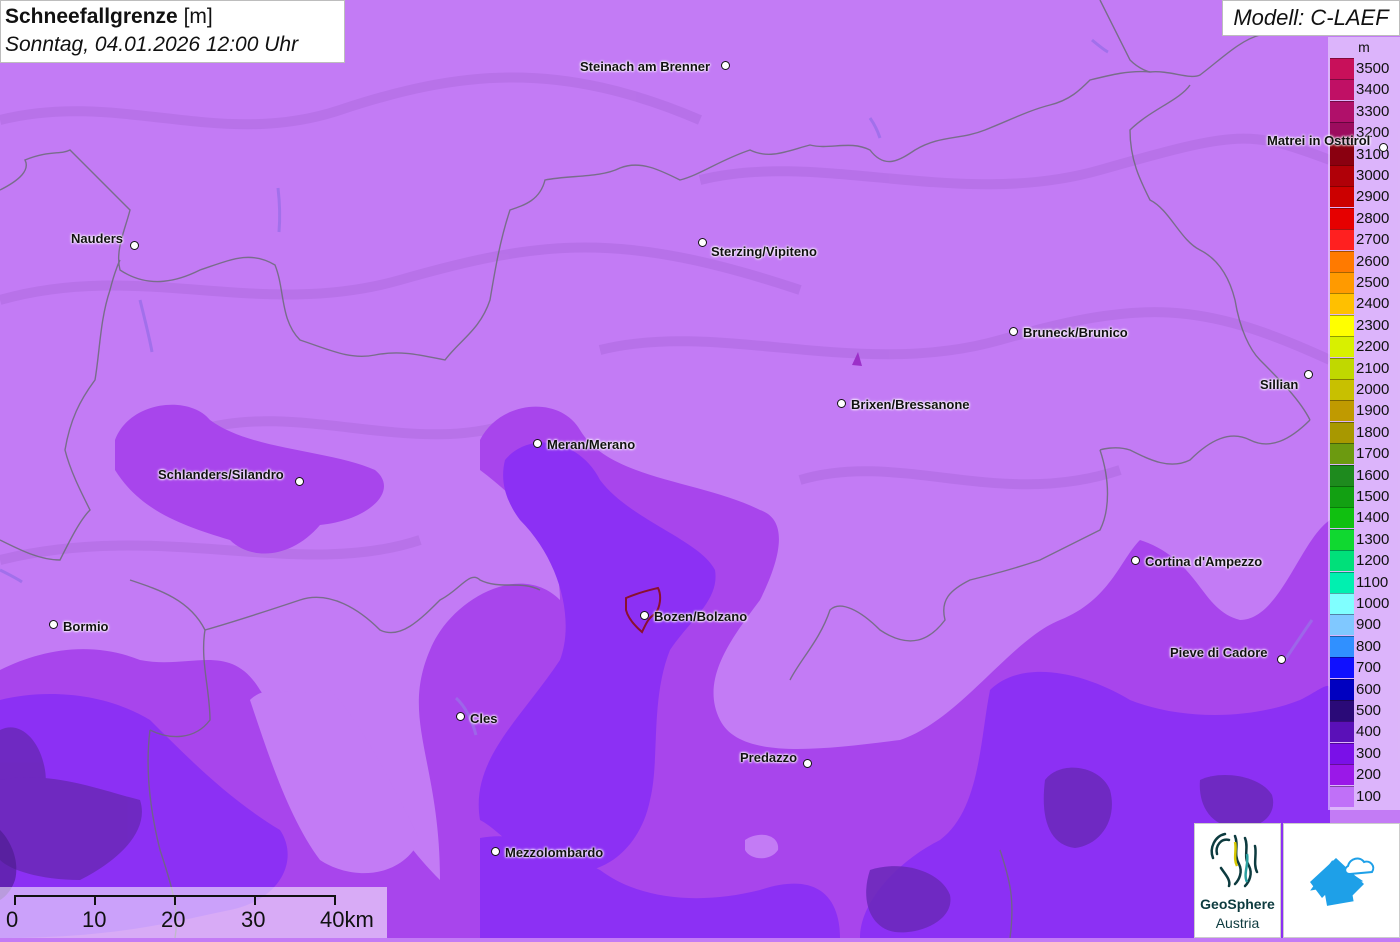  I want to click on legend-value: 800, so click(1369, 646).